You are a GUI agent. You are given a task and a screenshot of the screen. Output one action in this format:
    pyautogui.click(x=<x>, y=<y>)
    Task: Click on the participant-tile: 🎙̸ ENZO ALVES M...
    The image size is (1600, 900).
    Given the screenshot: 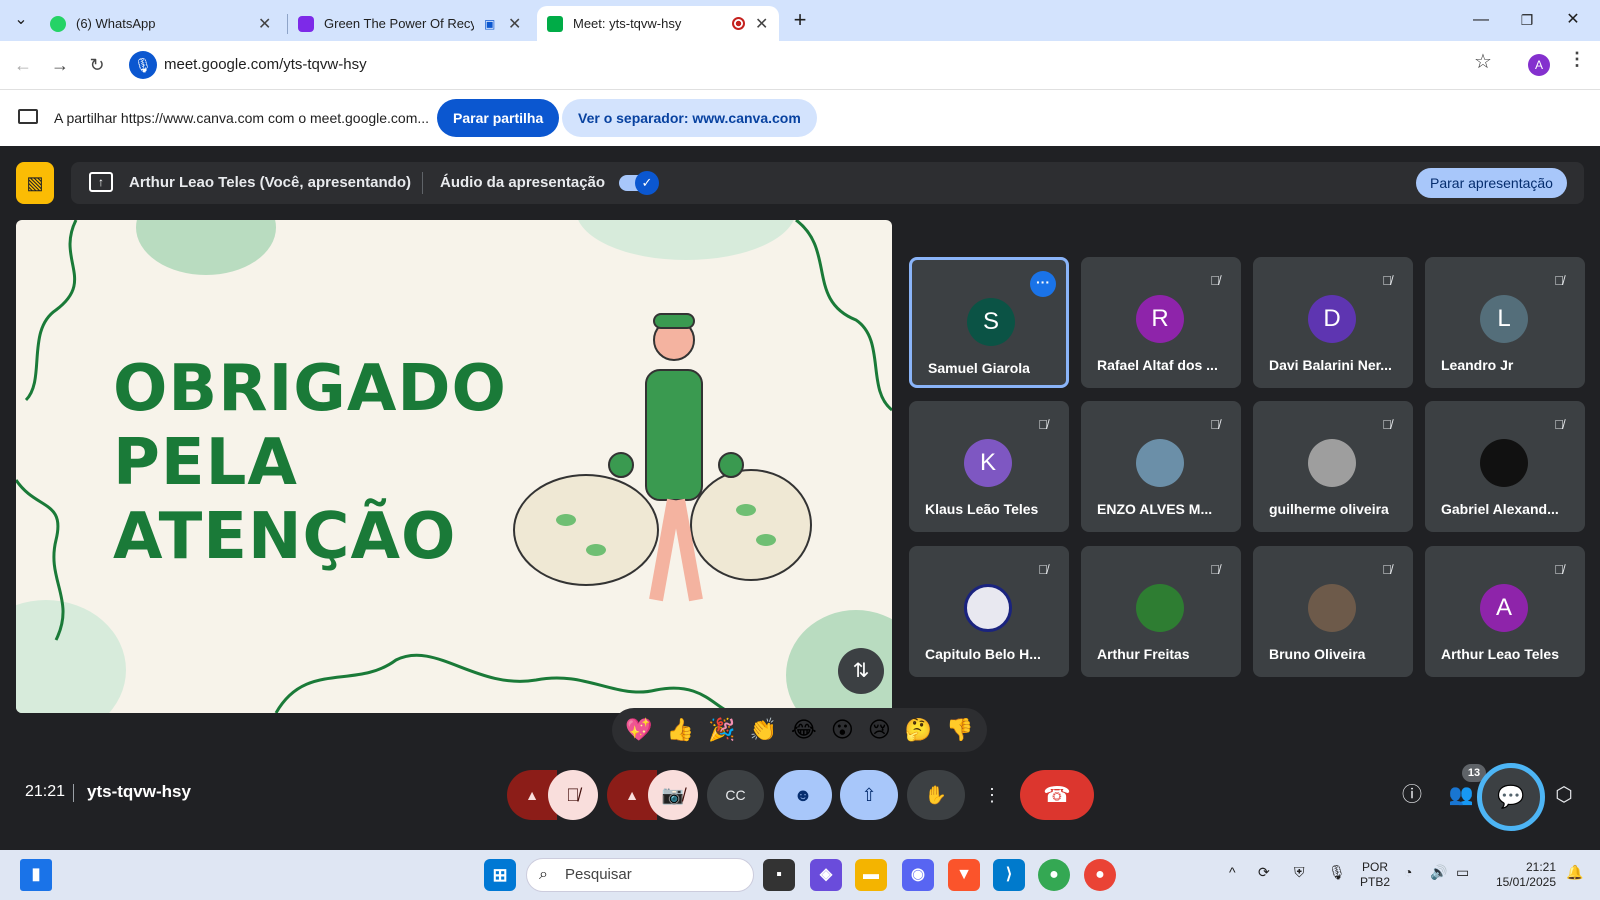 What is the action you would take?
    pyautogui.click(x=1161, y=466)
    